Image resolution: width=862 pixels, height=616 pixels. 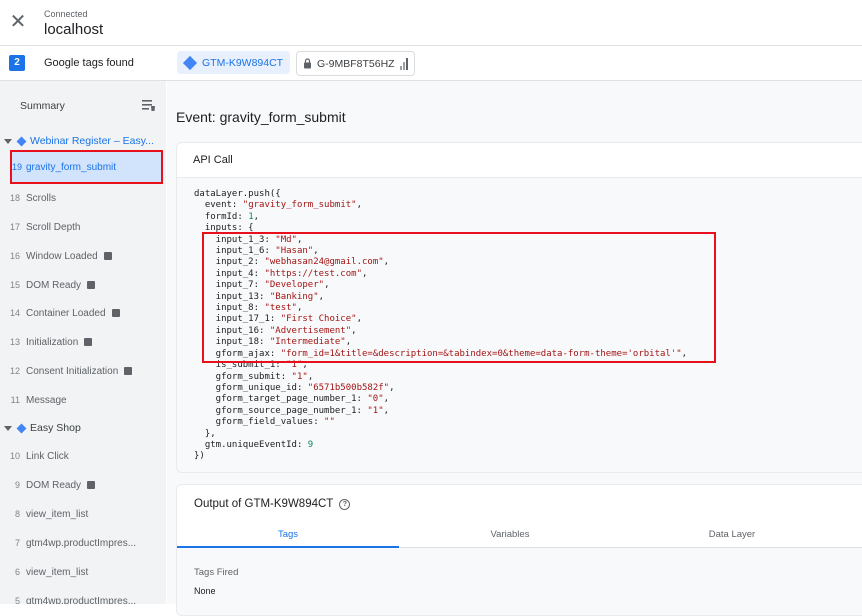 I want to click on connected-host: localhost, so click(x=74, y=29).